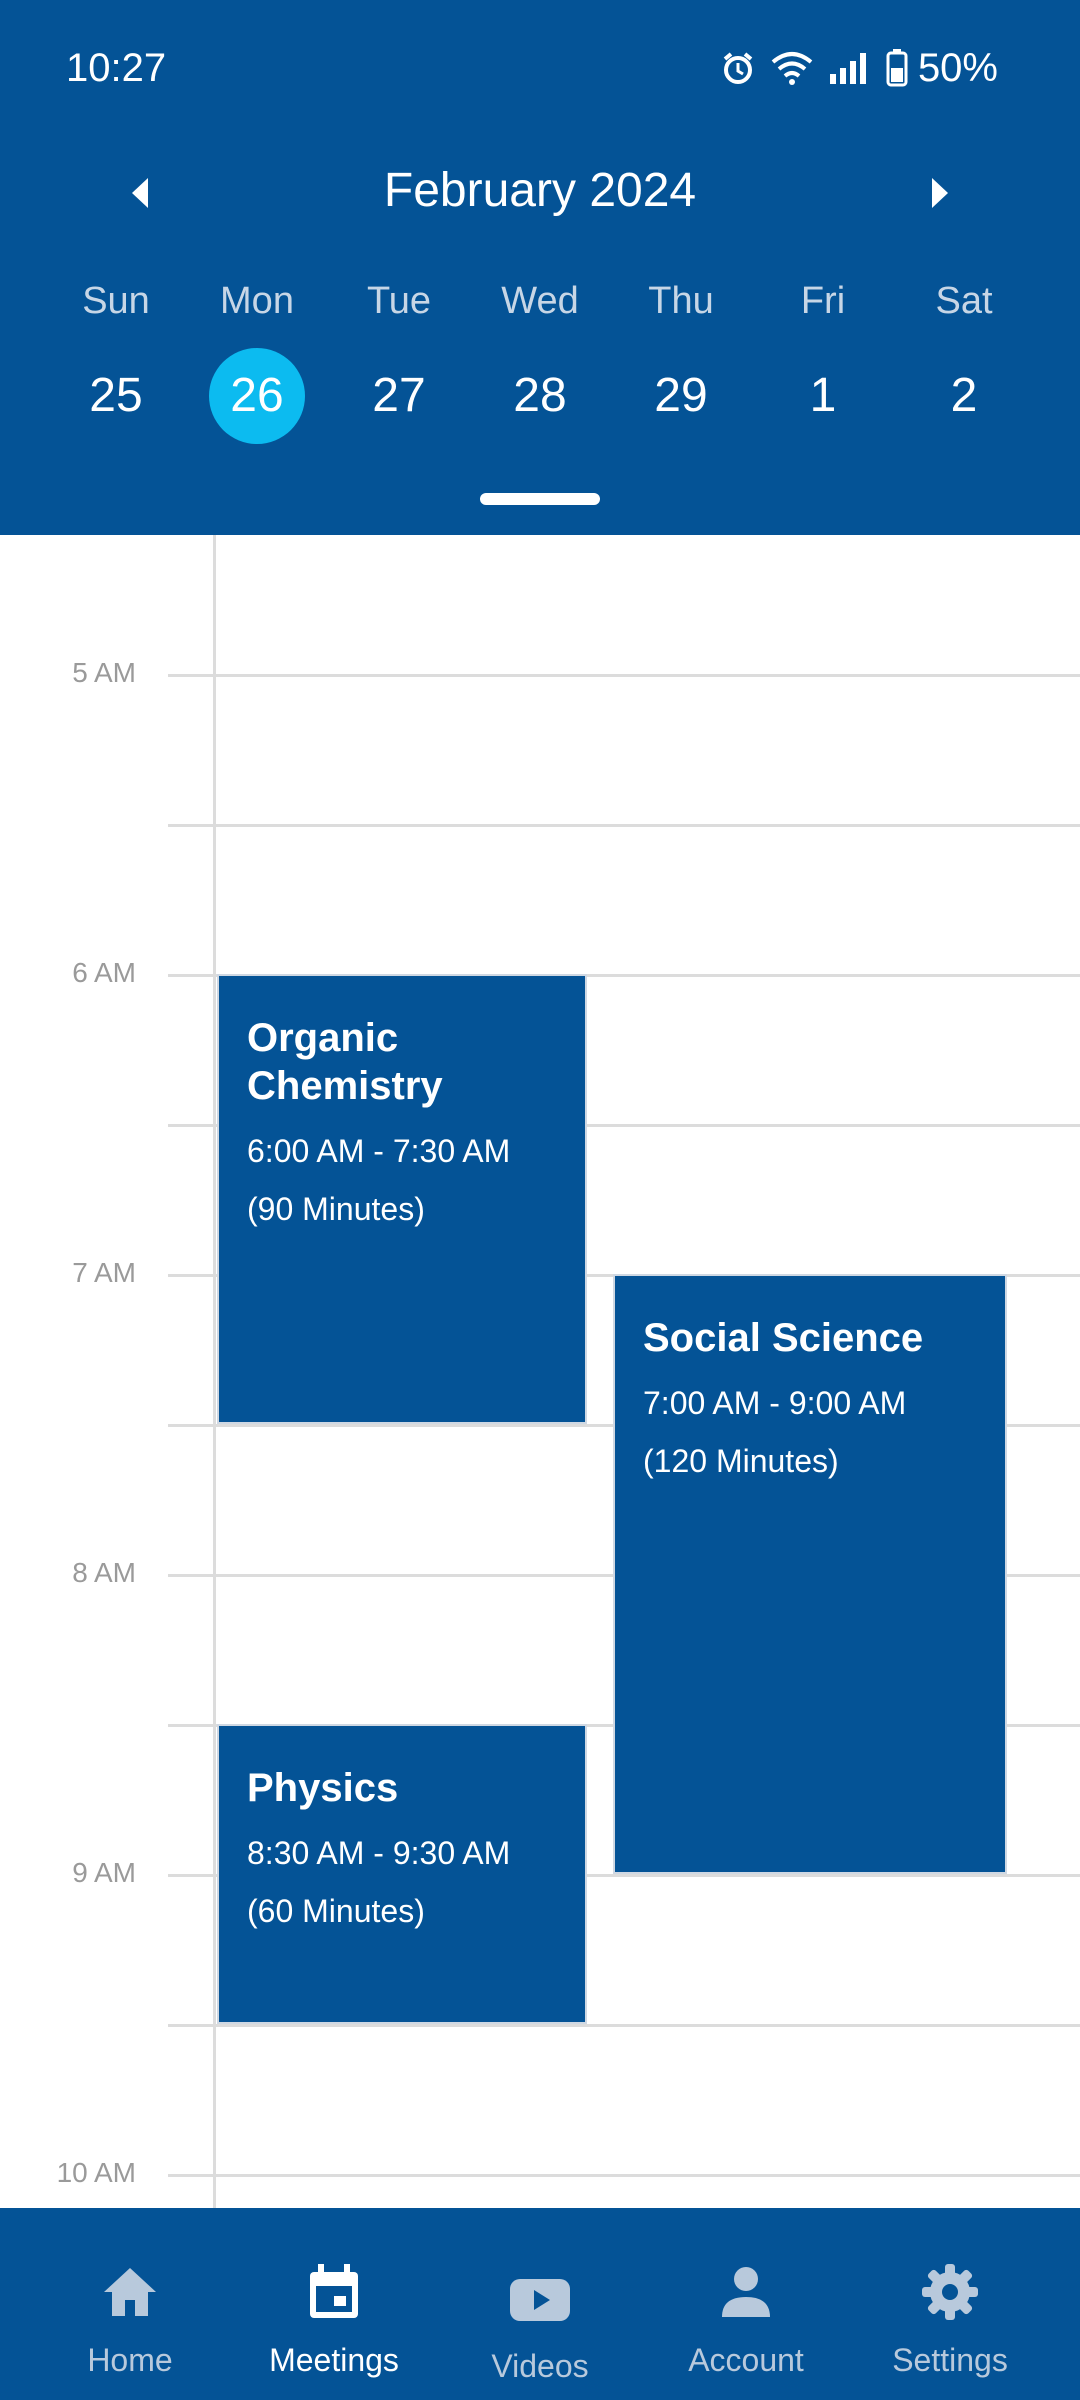  I want to click on date-row: 25 26 27 28 29 1 2, so click(540, 396).